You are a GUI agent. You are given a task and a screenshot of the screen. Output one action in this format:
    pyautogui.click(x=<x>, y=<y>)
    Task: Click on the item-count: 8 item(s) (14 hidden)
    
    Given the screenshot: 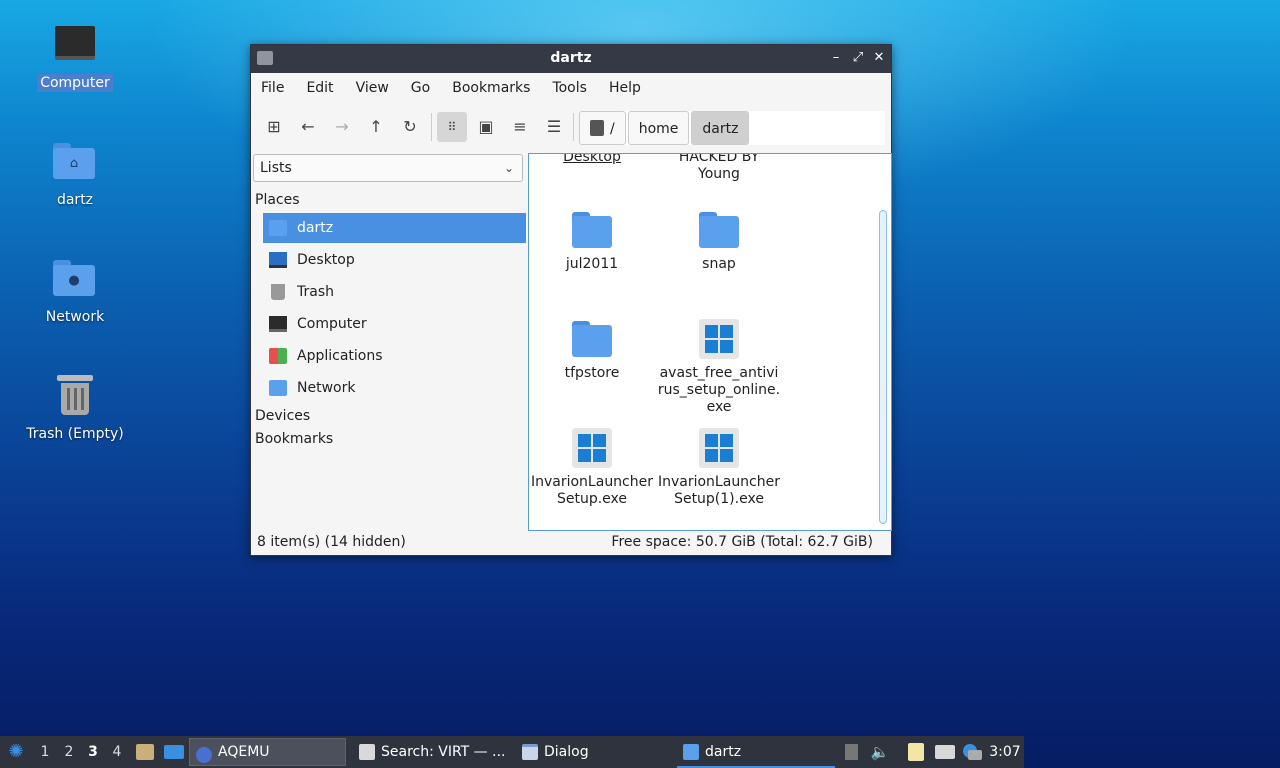 What is the action you would take?
    pyautogui.click(x=331, y=542)
    